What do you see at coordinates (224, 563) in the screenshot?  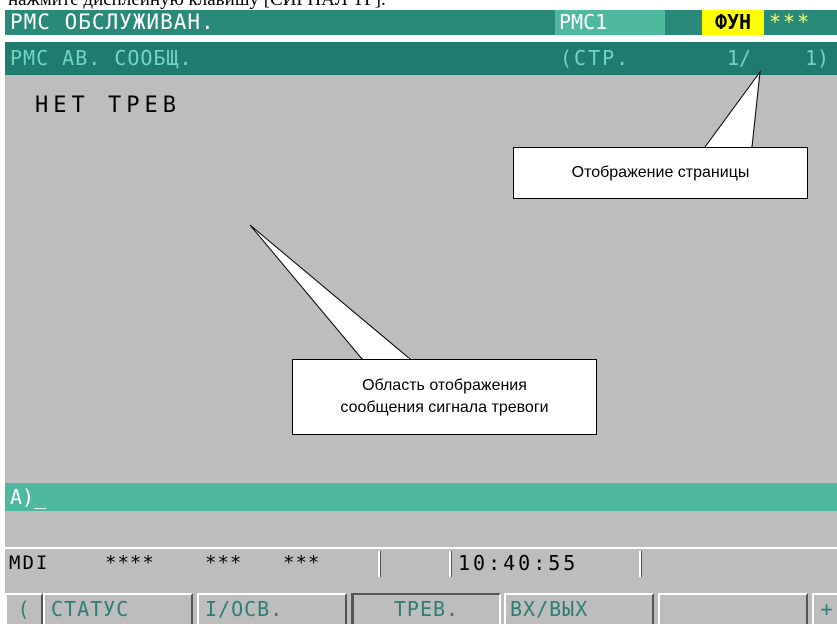 I see `status-field-2: ***` at bounding box center [224, 563].